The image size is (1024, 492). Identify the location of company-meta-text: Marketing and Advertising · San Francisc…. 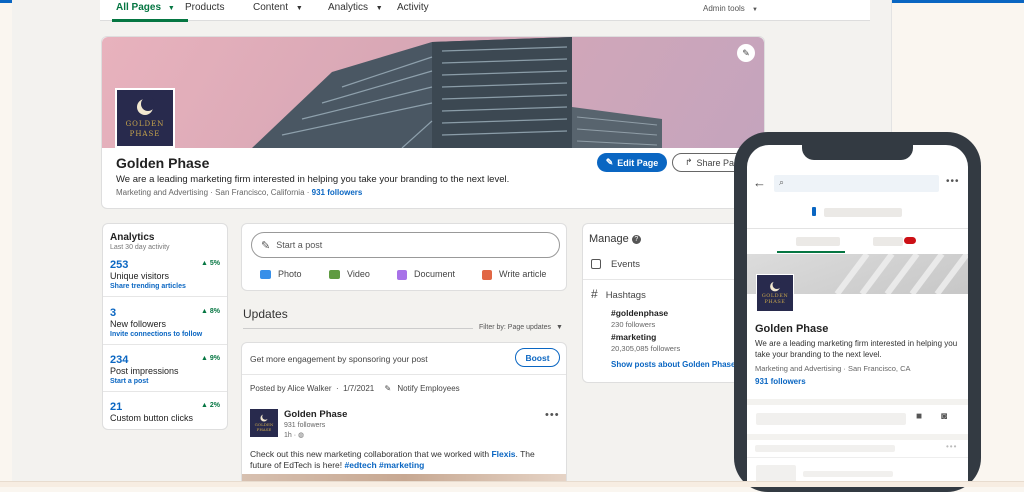
(213, 192).